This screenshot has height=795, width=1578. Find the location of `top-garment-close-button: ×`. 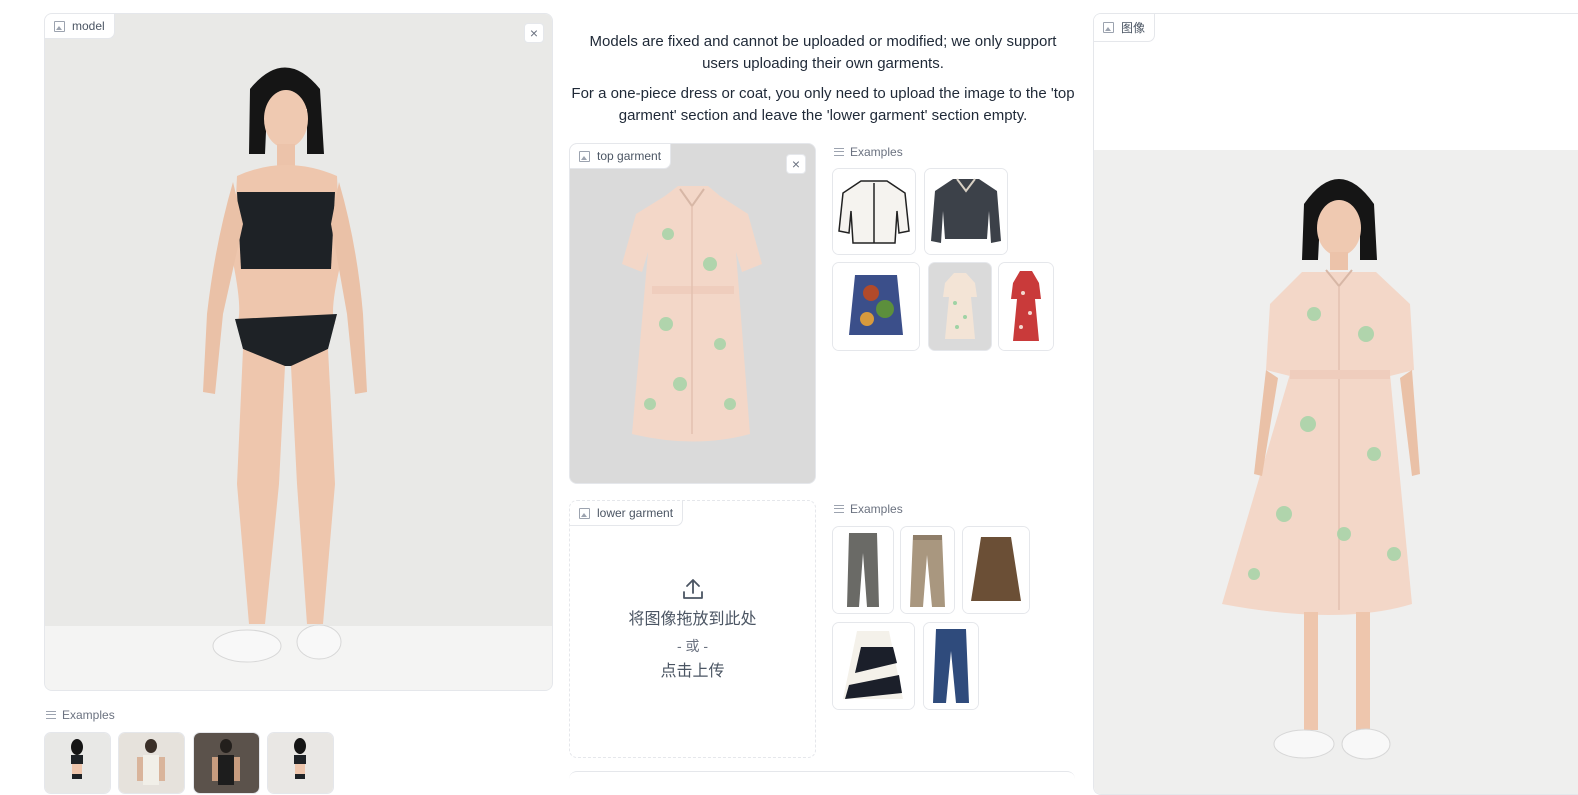

top-garment-close-button: × is located at coordinates (796, 164).